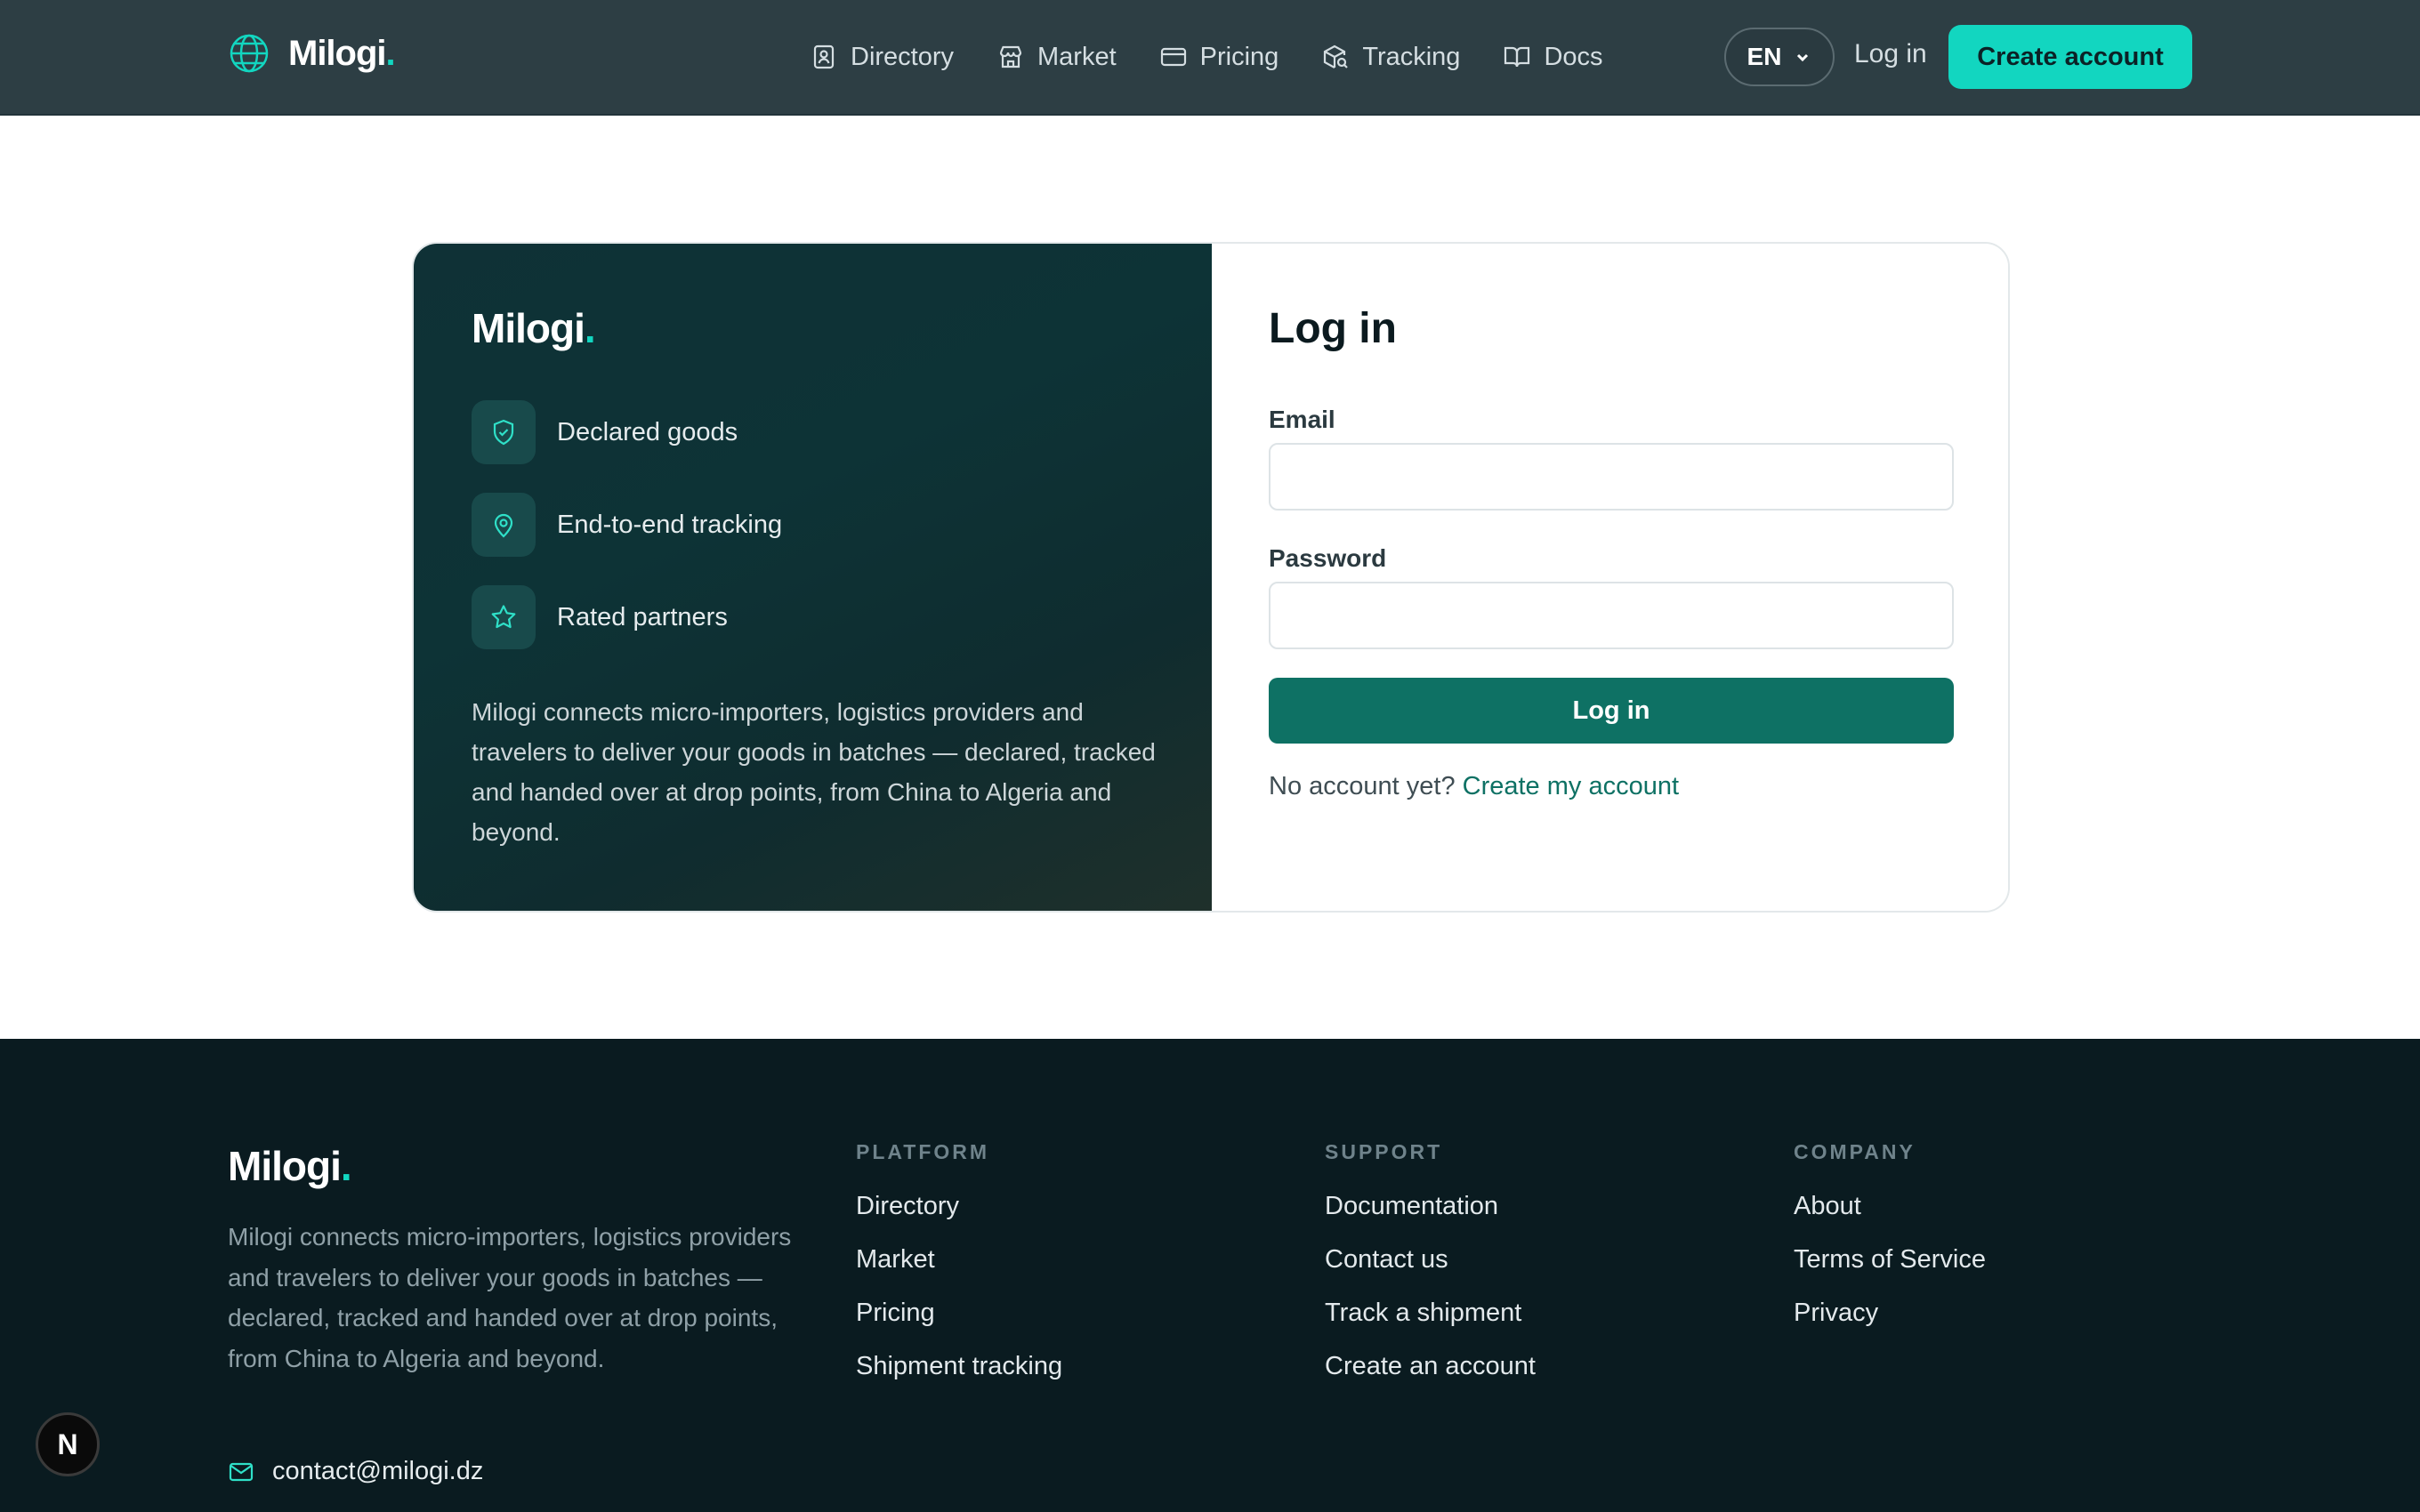  What do you see at coordinates (1384, 1152) in the screenshot?
I see `footer-column-title: SUPPORT` at bounding box center [1384, 1152].